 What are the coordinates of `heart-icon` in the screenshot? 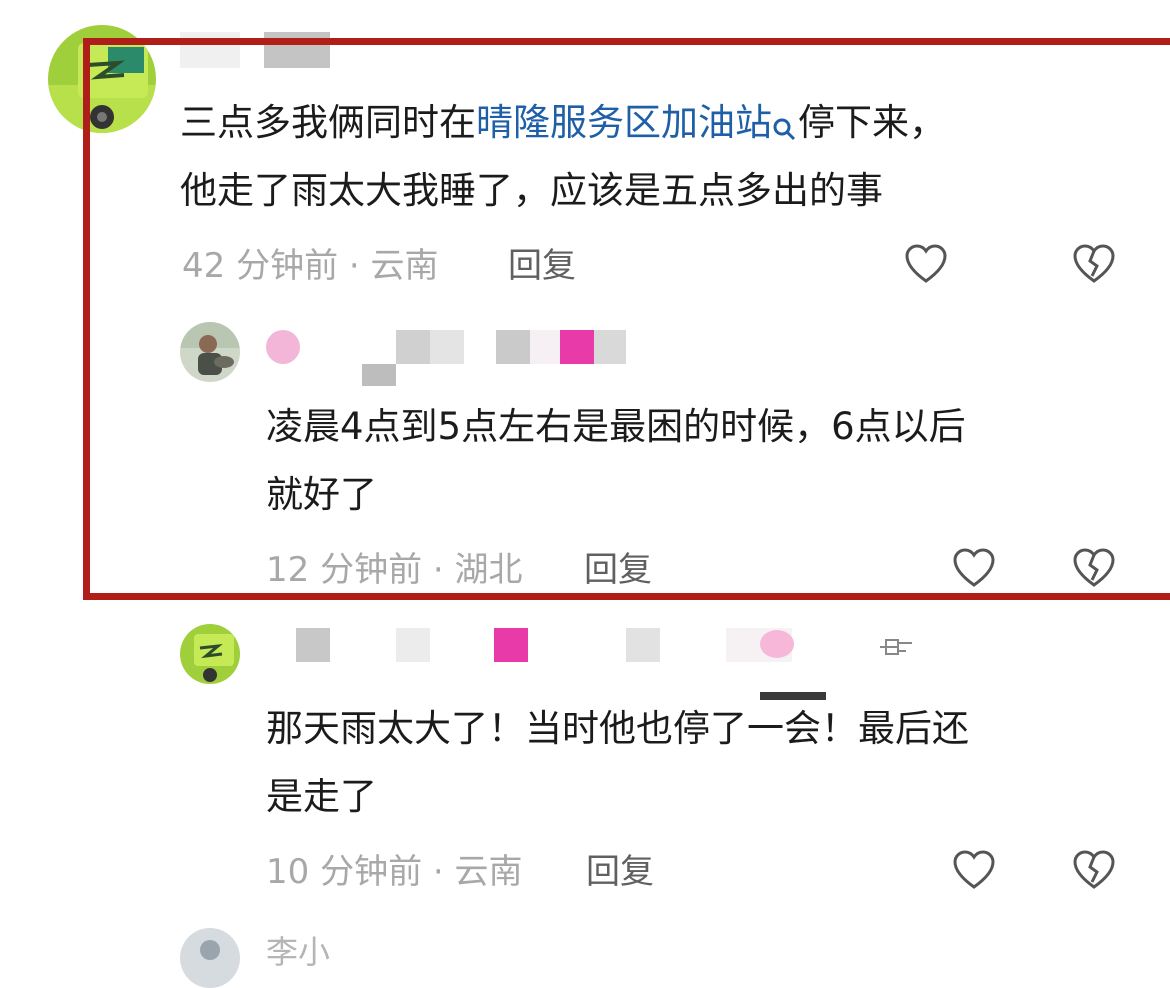 It's located at (974, 870).